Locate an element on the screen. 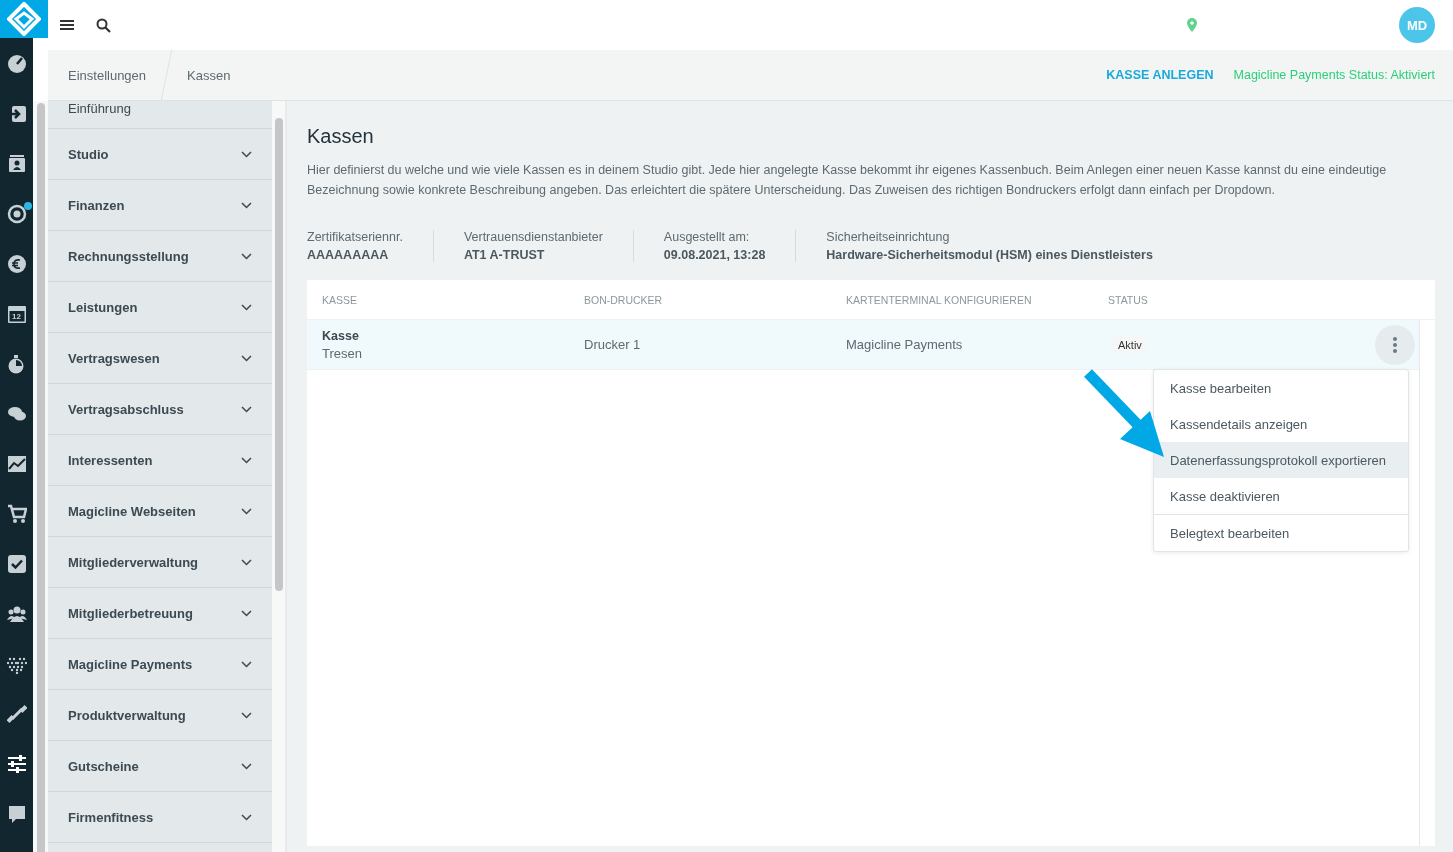 The height and width of the screenshot is (852, 1453). settings-category: Mitgliederbetreuung is located at coordinates (160, 613).